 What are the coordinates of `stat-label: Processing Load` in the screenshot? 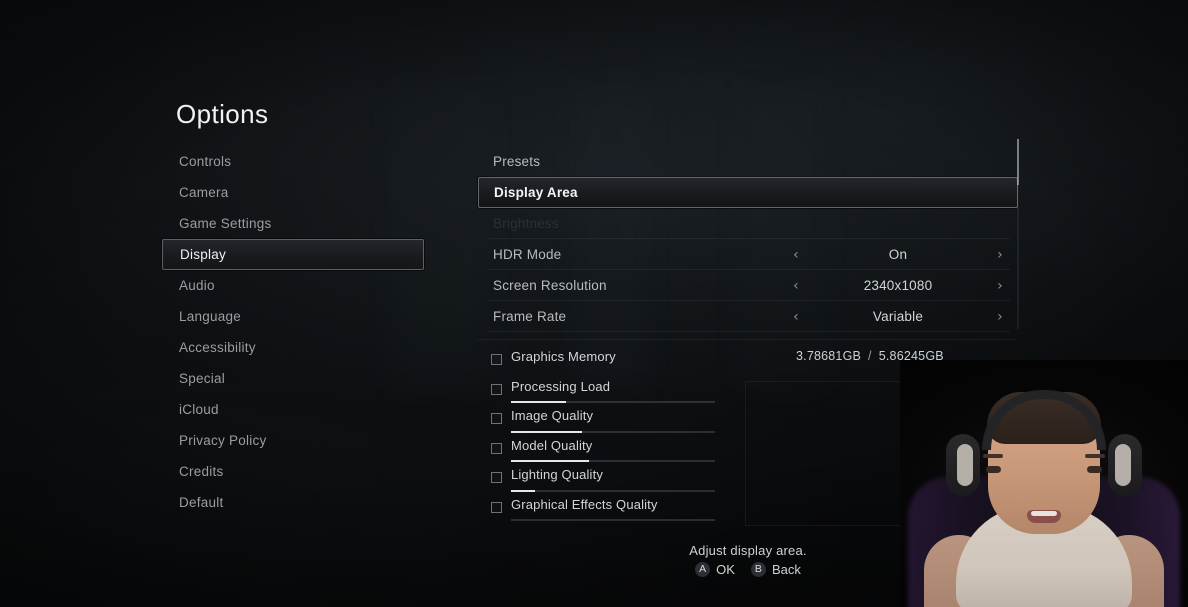 It's located at (561, 386).